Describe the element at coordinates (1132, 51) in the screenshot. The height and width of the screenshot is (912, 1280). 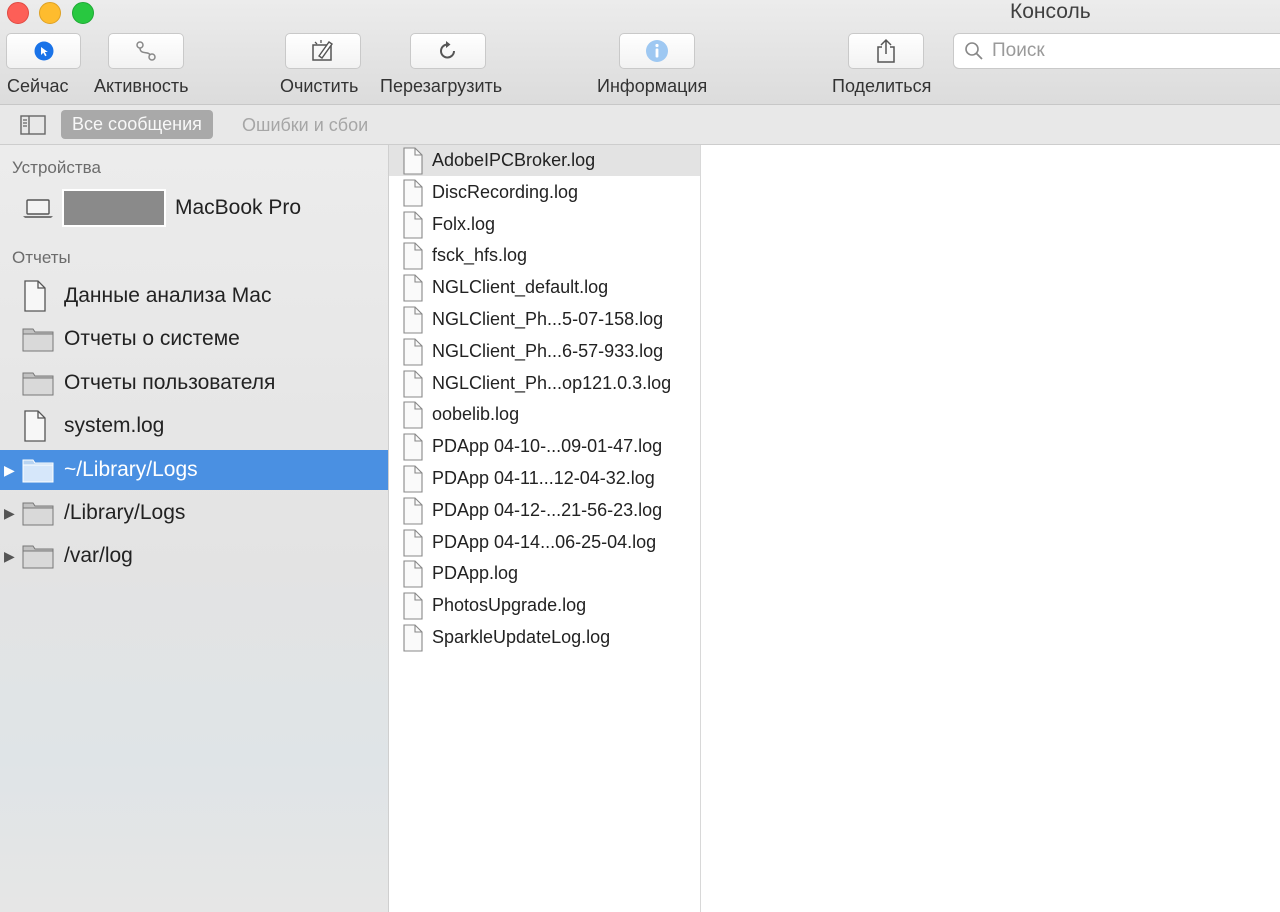
I see `search-input` at that location.